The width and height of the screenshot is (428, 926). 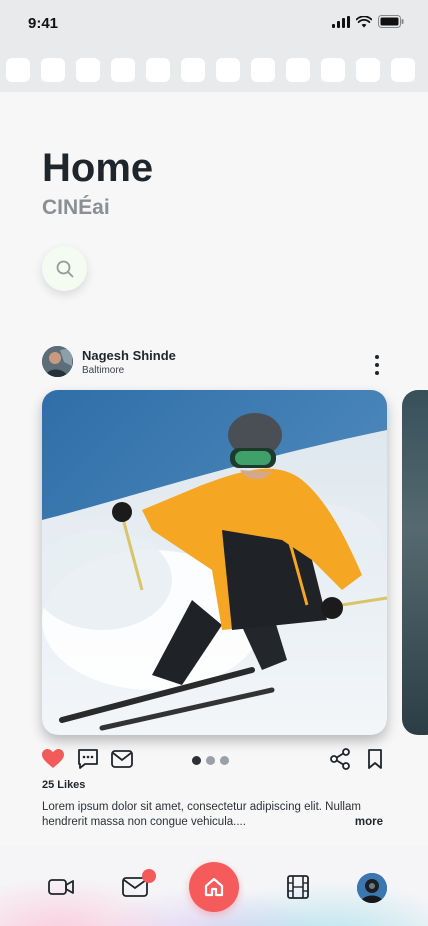 What do you see at coordinates (53, 759) in the screenshot?
I see `like-icon` at bounding box center [53, 759].